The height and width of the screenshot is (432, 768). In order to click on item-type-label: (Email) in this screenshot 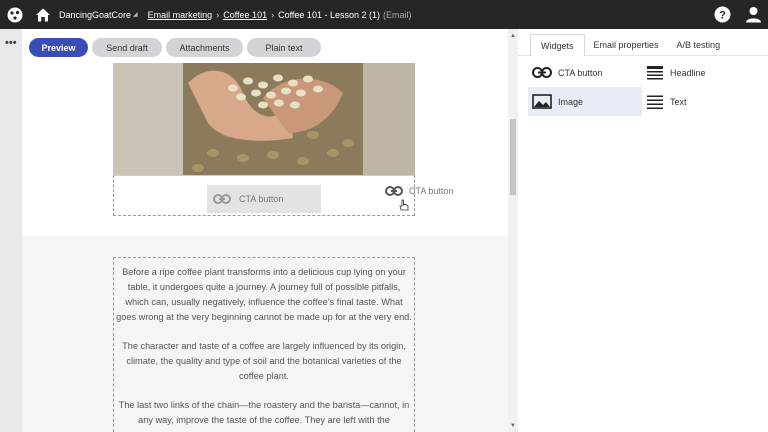, I will do `click(397, 14)`.